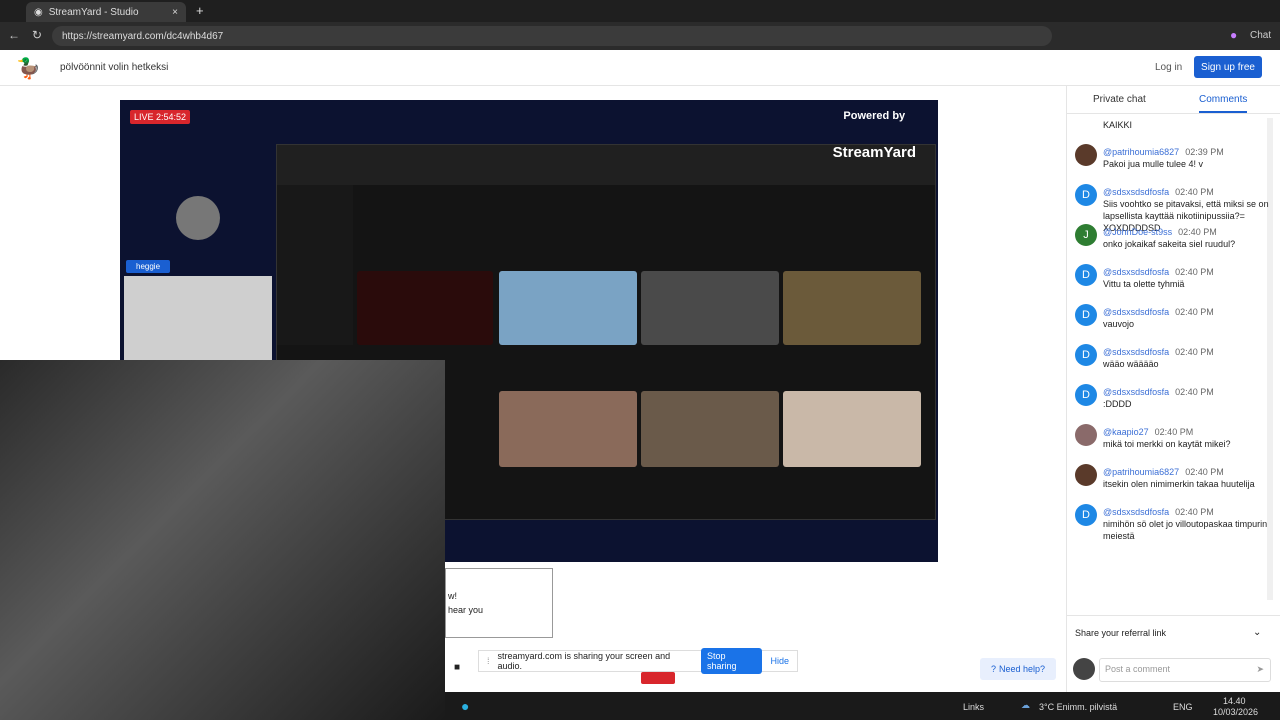 Image resolution: width=1280 pixels, height=720 pixels. I want to click on browser-tab: ◉ StreamYard - Studio ×, so click(106, 12).